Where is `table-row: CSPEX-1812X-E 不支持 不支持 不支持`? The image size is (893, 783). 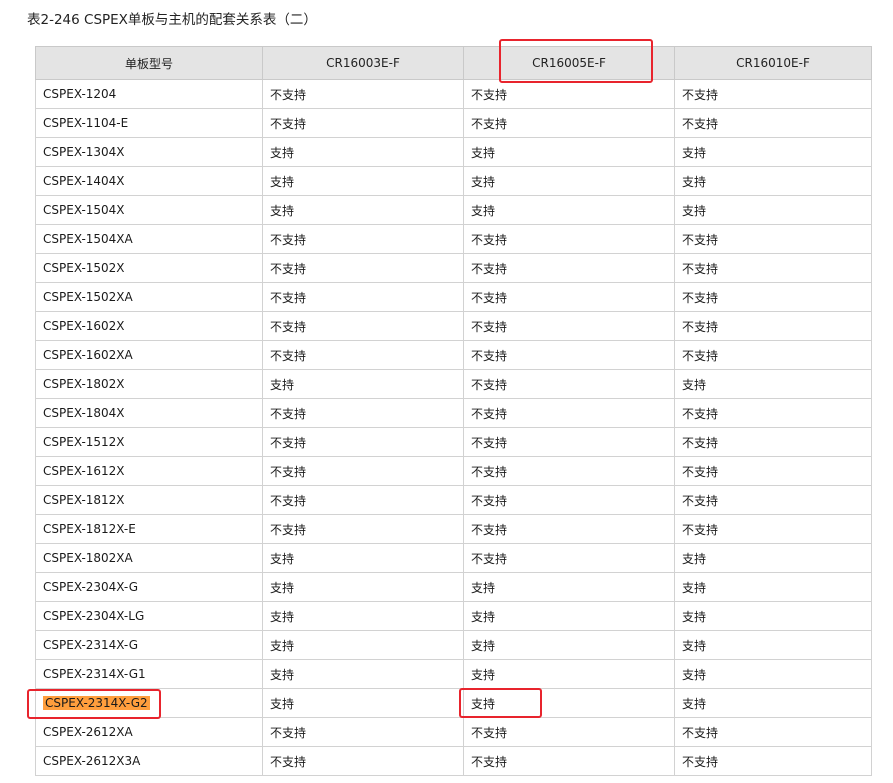 table-row: CSPEX-1812X-E 不支持 不支持 不支持 is located at coordinates (453, 529).